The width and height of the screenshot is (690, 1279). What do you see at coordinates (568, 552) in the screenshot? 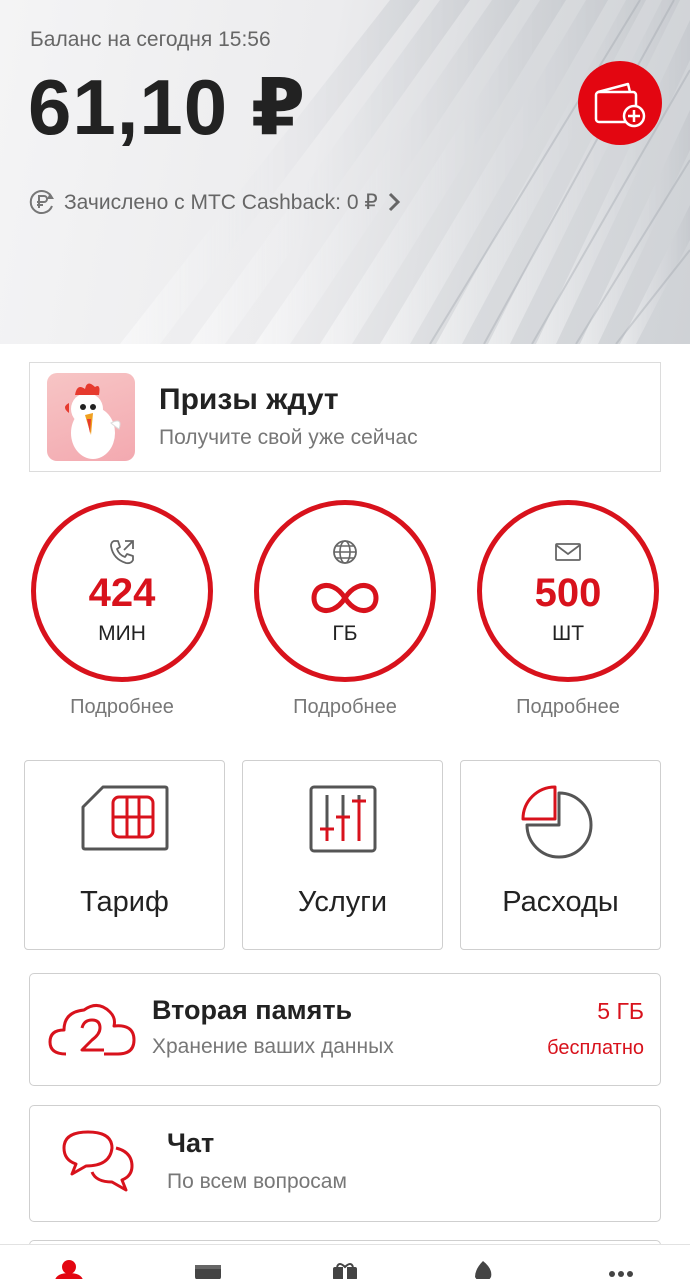
I see `envelope-icon` at bounding box center [568, 552].